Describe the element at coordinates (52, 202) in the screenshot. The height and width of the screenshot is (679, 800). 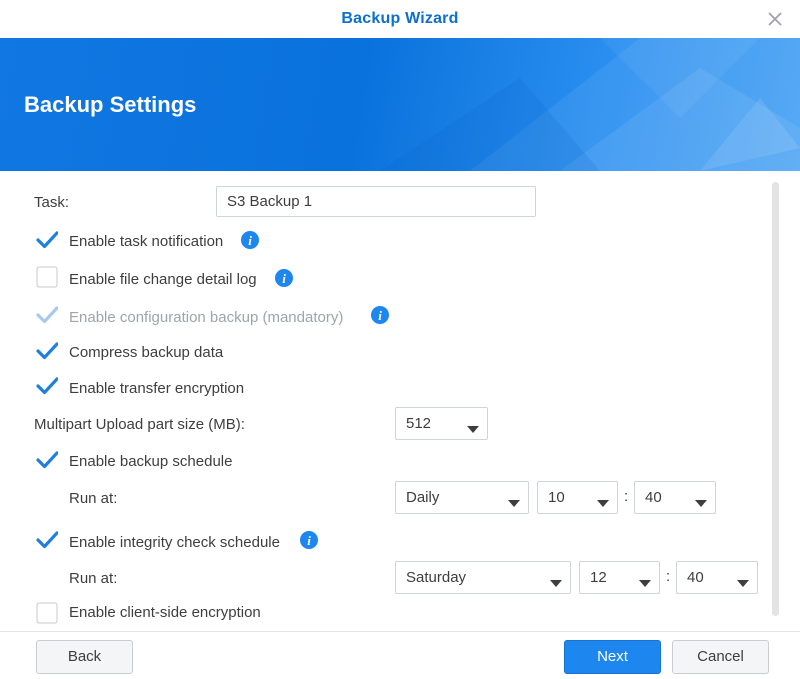
I see `task-label: Task:` at that location.